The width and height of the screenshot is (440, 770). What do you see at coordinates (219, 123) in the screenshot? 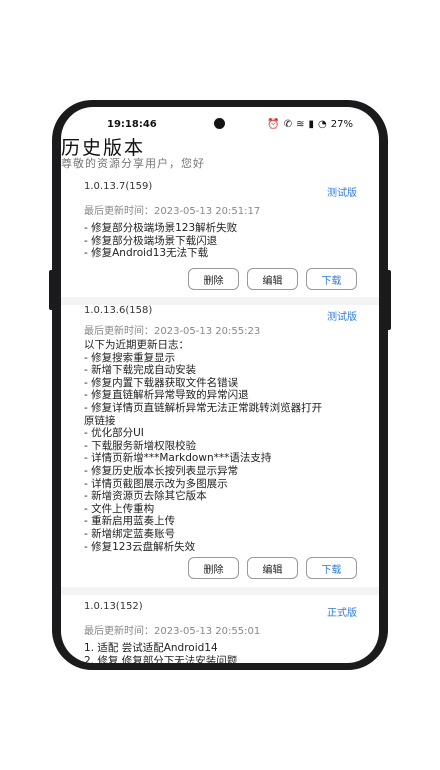
I see `front-camera` at bounding box center [219, 123].